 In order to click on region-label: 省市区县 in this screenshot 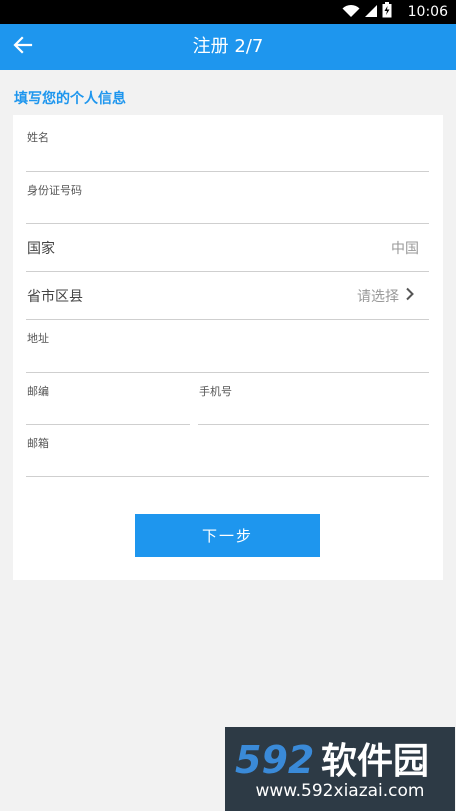, I will do `click(55, 296)`.